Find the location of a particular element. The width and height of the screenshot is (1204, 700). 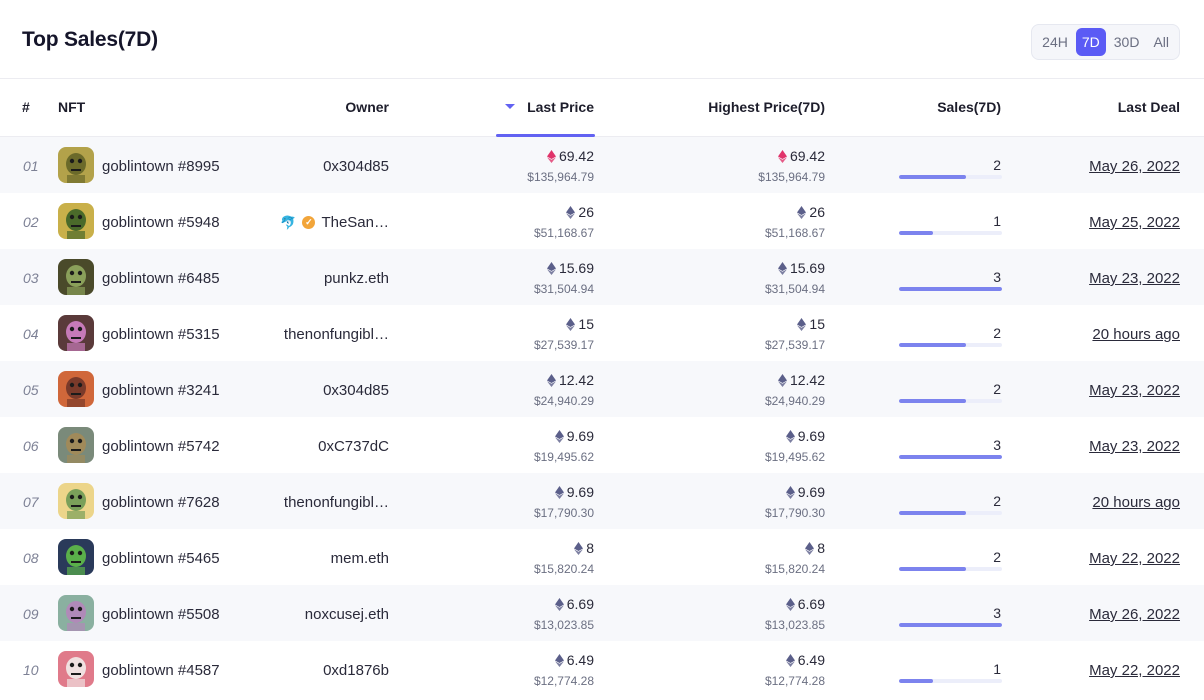

nft-name-link: goblintown #5742 is located at coordinates (161, 446).